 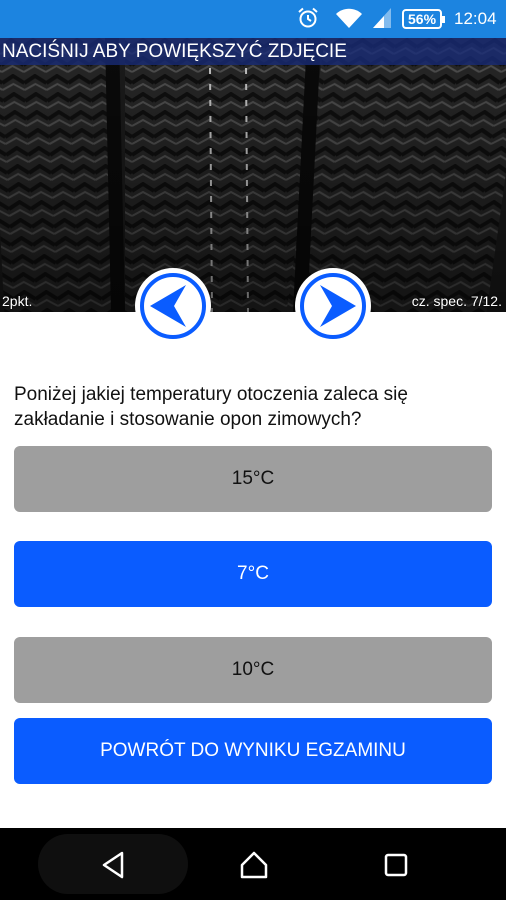 What do you see at coordinates (253, 51) in the screenshot?
I see `enlarge-photo-banner: NACIŚNIJ ABY POWIĘKSZYĆ ZDJĘCIE` at bounding box center [253, 51].